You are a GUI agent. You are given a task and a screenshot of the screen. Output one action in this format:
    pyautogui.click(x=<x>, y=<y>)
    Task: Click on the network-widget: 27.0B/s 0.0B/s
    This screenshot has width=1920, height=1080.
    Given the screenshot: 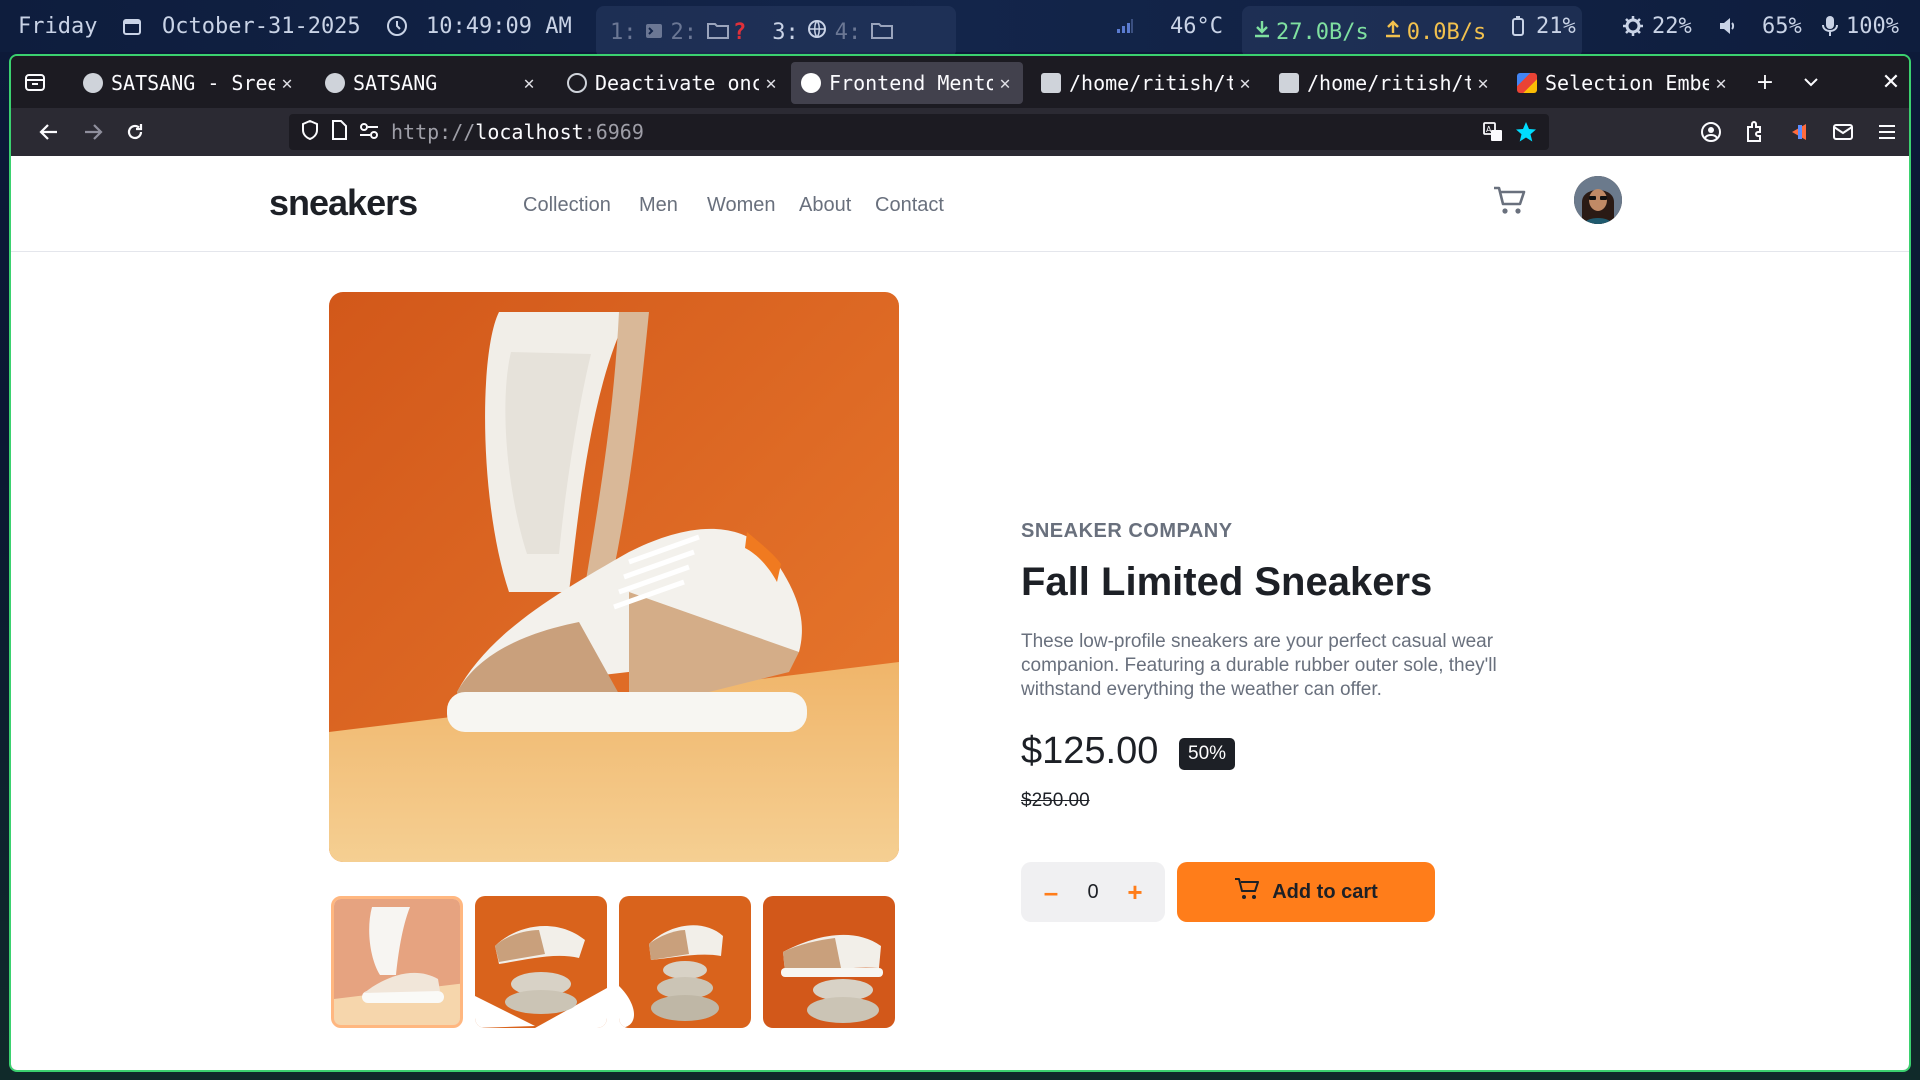 What is the action you would take?
    pyautogui.click(x=1412, y=32)
    